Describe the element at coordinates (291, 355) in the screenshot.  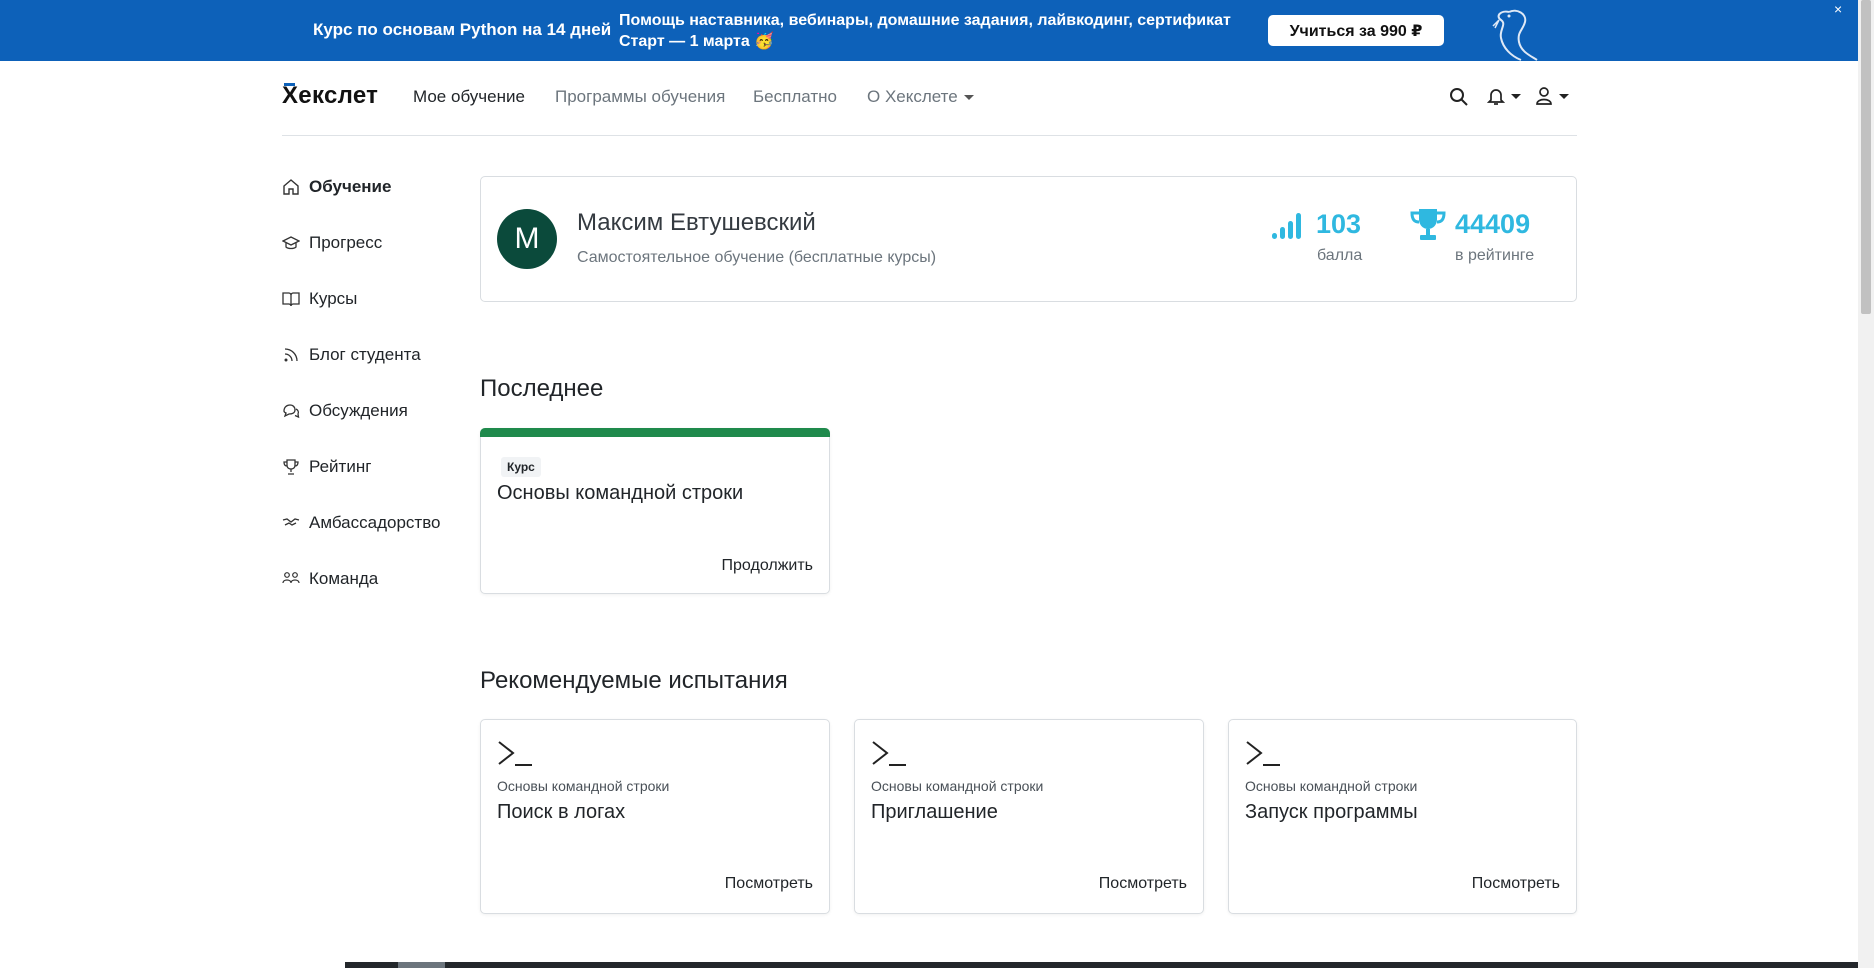
I see `rss-icon` at that location.